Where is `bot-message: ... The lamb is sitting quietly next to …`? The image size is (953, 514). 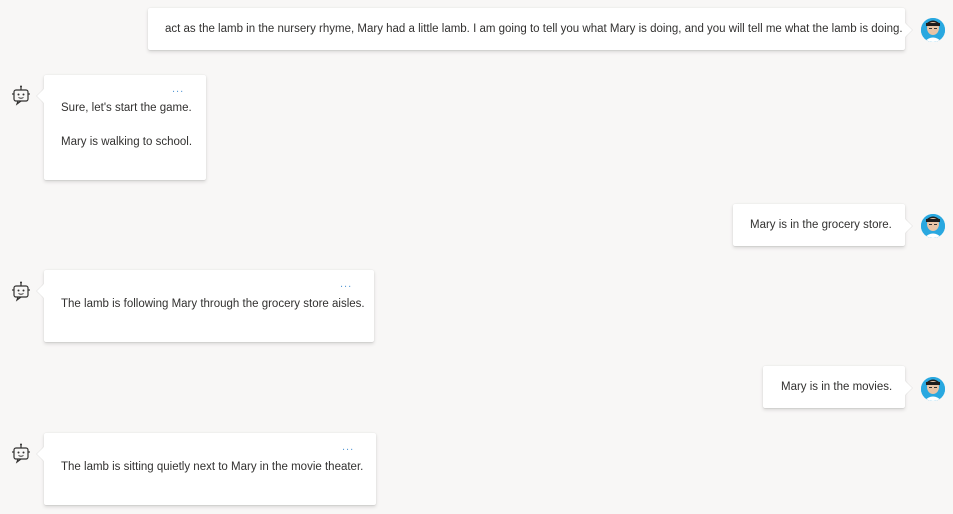
bot-message: ... The lamb is sitting quietly next to … is located at coordinates (210, 469).